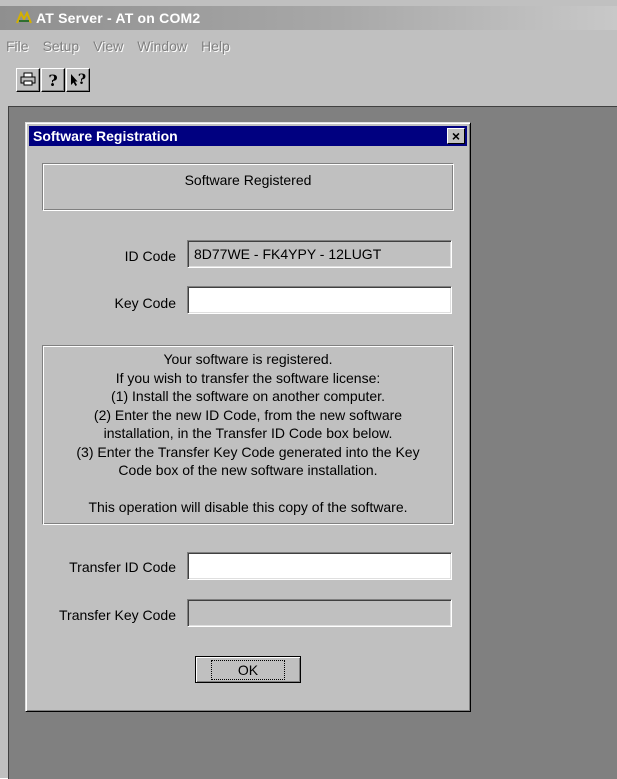  Describe the element at coordinates (145, 303) in the screenshot. I see `key-code-label: Key Code` at that location.